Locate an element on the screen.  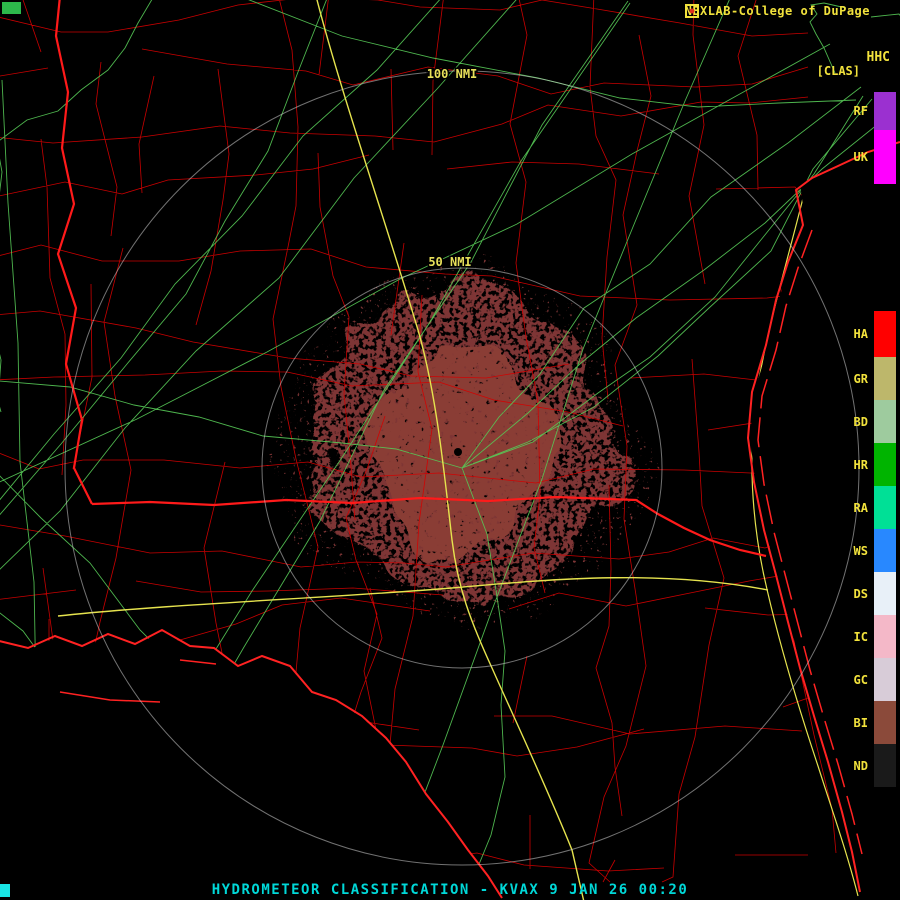
legend-item: RA is located at coordinates (875, 507).